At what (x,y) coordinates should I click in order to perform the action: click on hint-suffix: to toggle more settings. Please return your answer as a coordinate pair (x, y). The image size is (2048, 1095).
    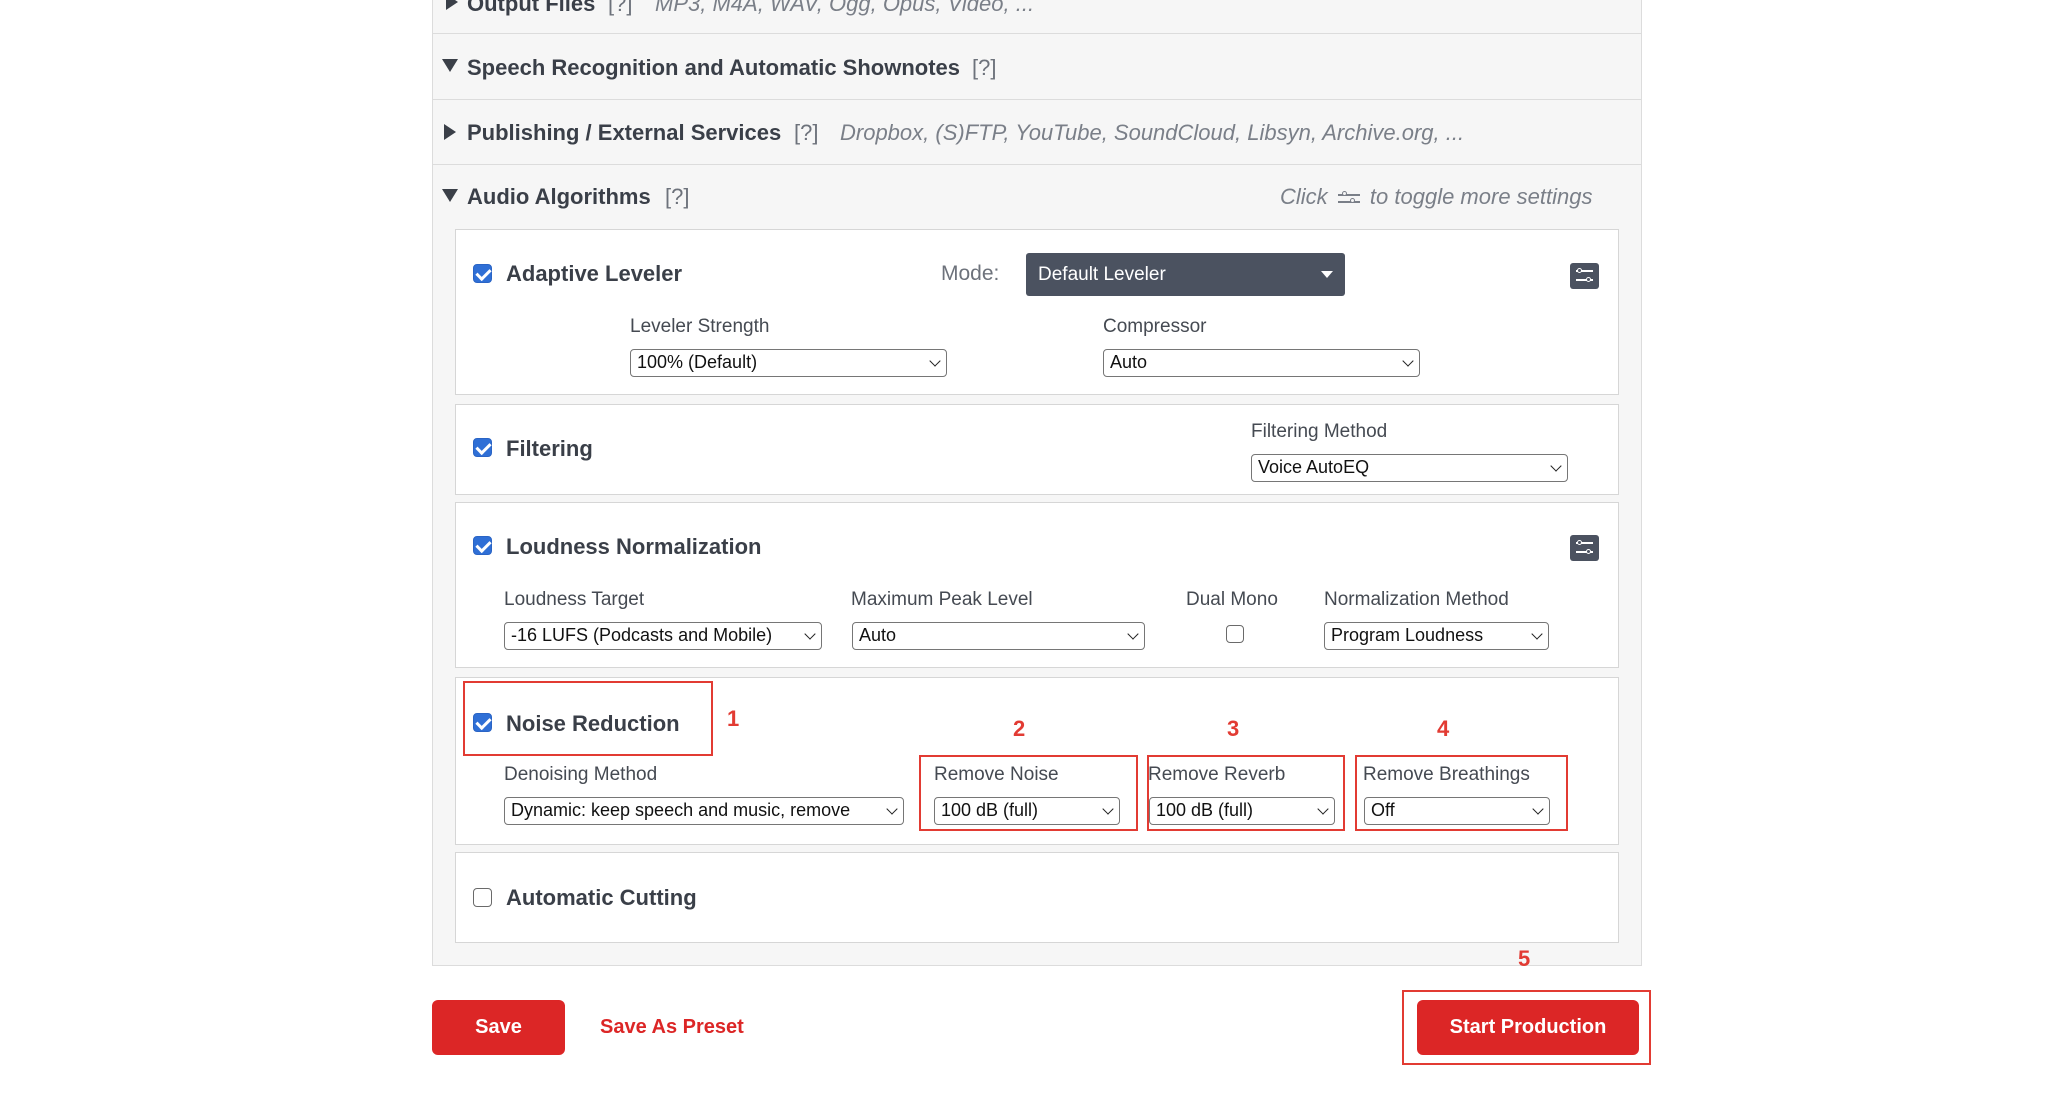
    Looking at the image, I should click on (1481, 196).